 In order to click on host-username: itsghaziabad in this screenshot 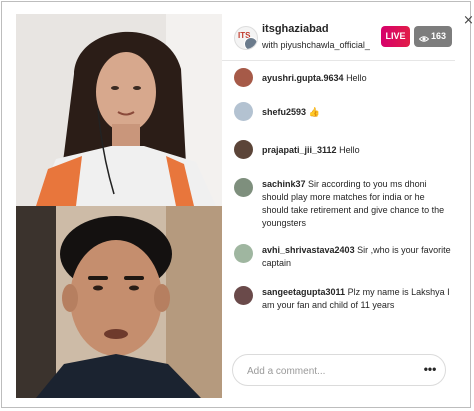, I will do `click(295, 29)`.